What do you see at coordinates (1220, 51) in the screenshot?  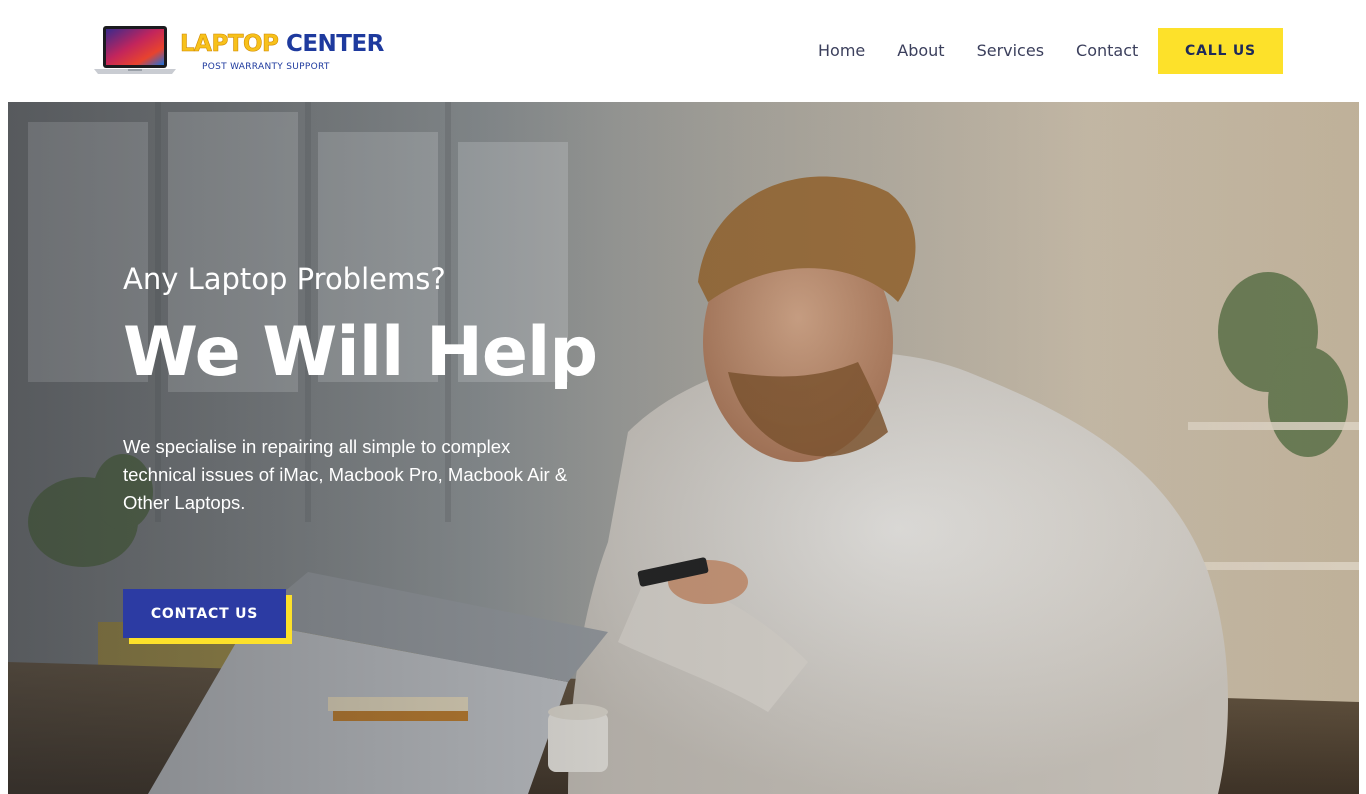 I see `call-us-button: CALL US` at bounding box center [1220, 51].